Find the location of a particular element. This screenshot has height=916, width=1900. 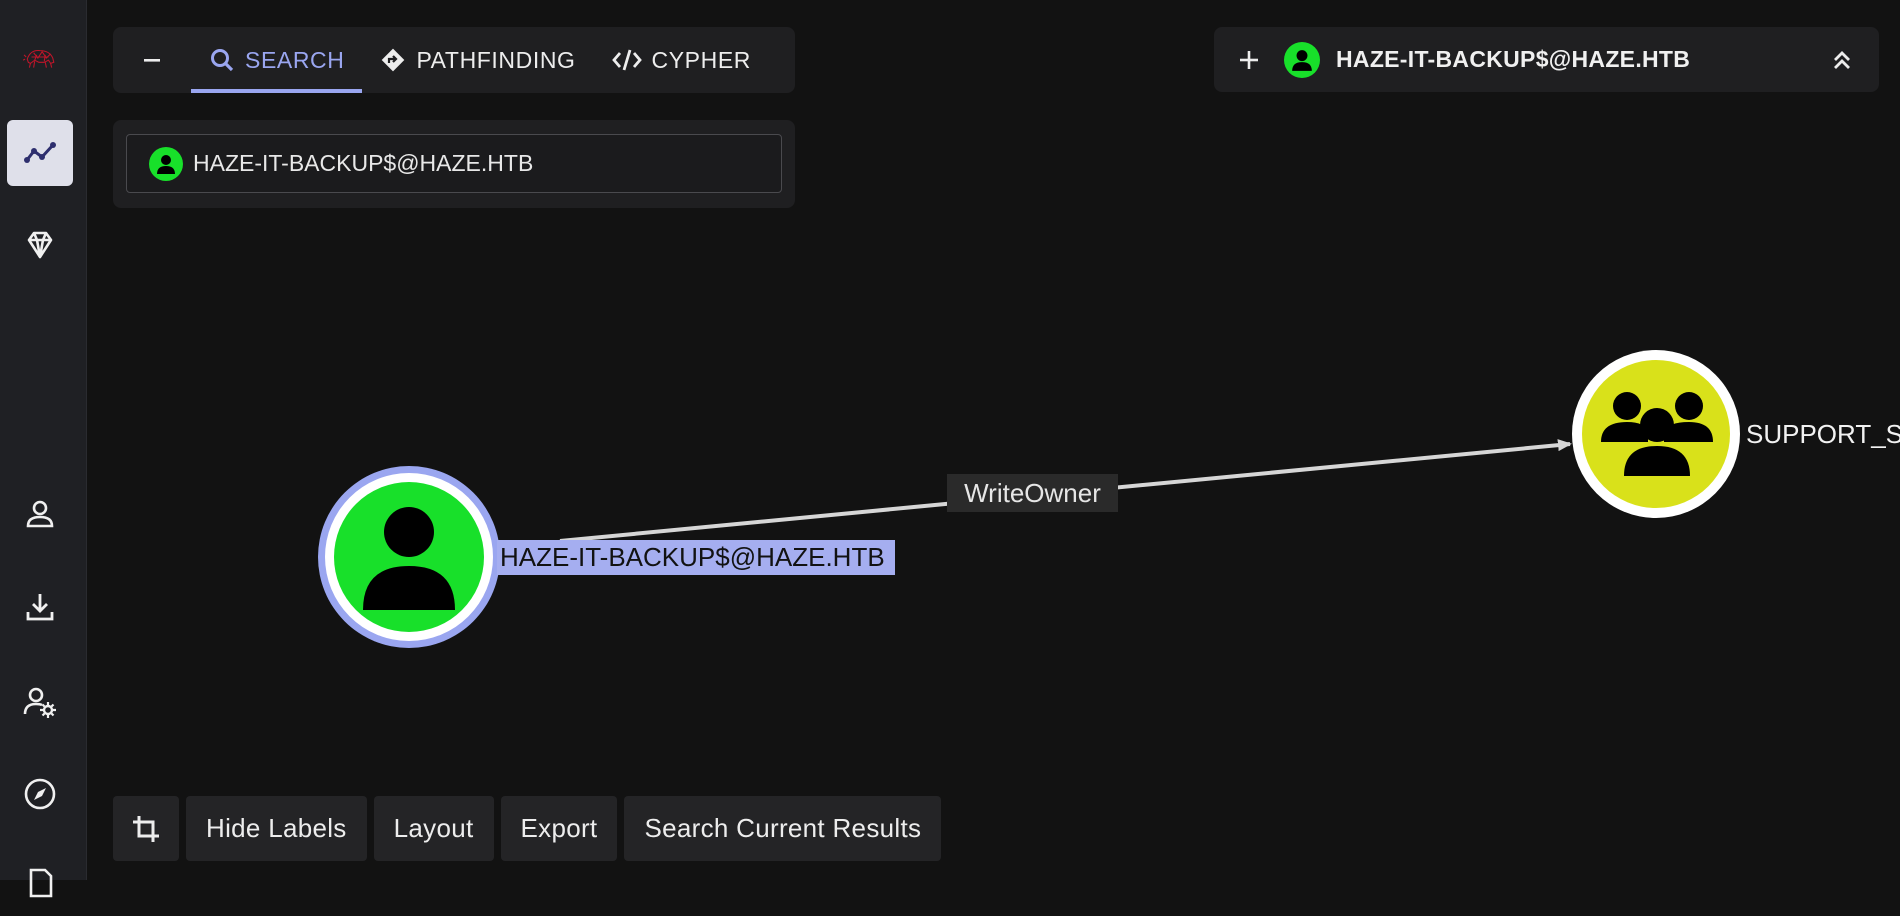

selected-item-panel: HAZE-IT-BACKUP$@HAZE.HTB is located at coordinates (1546, 59).